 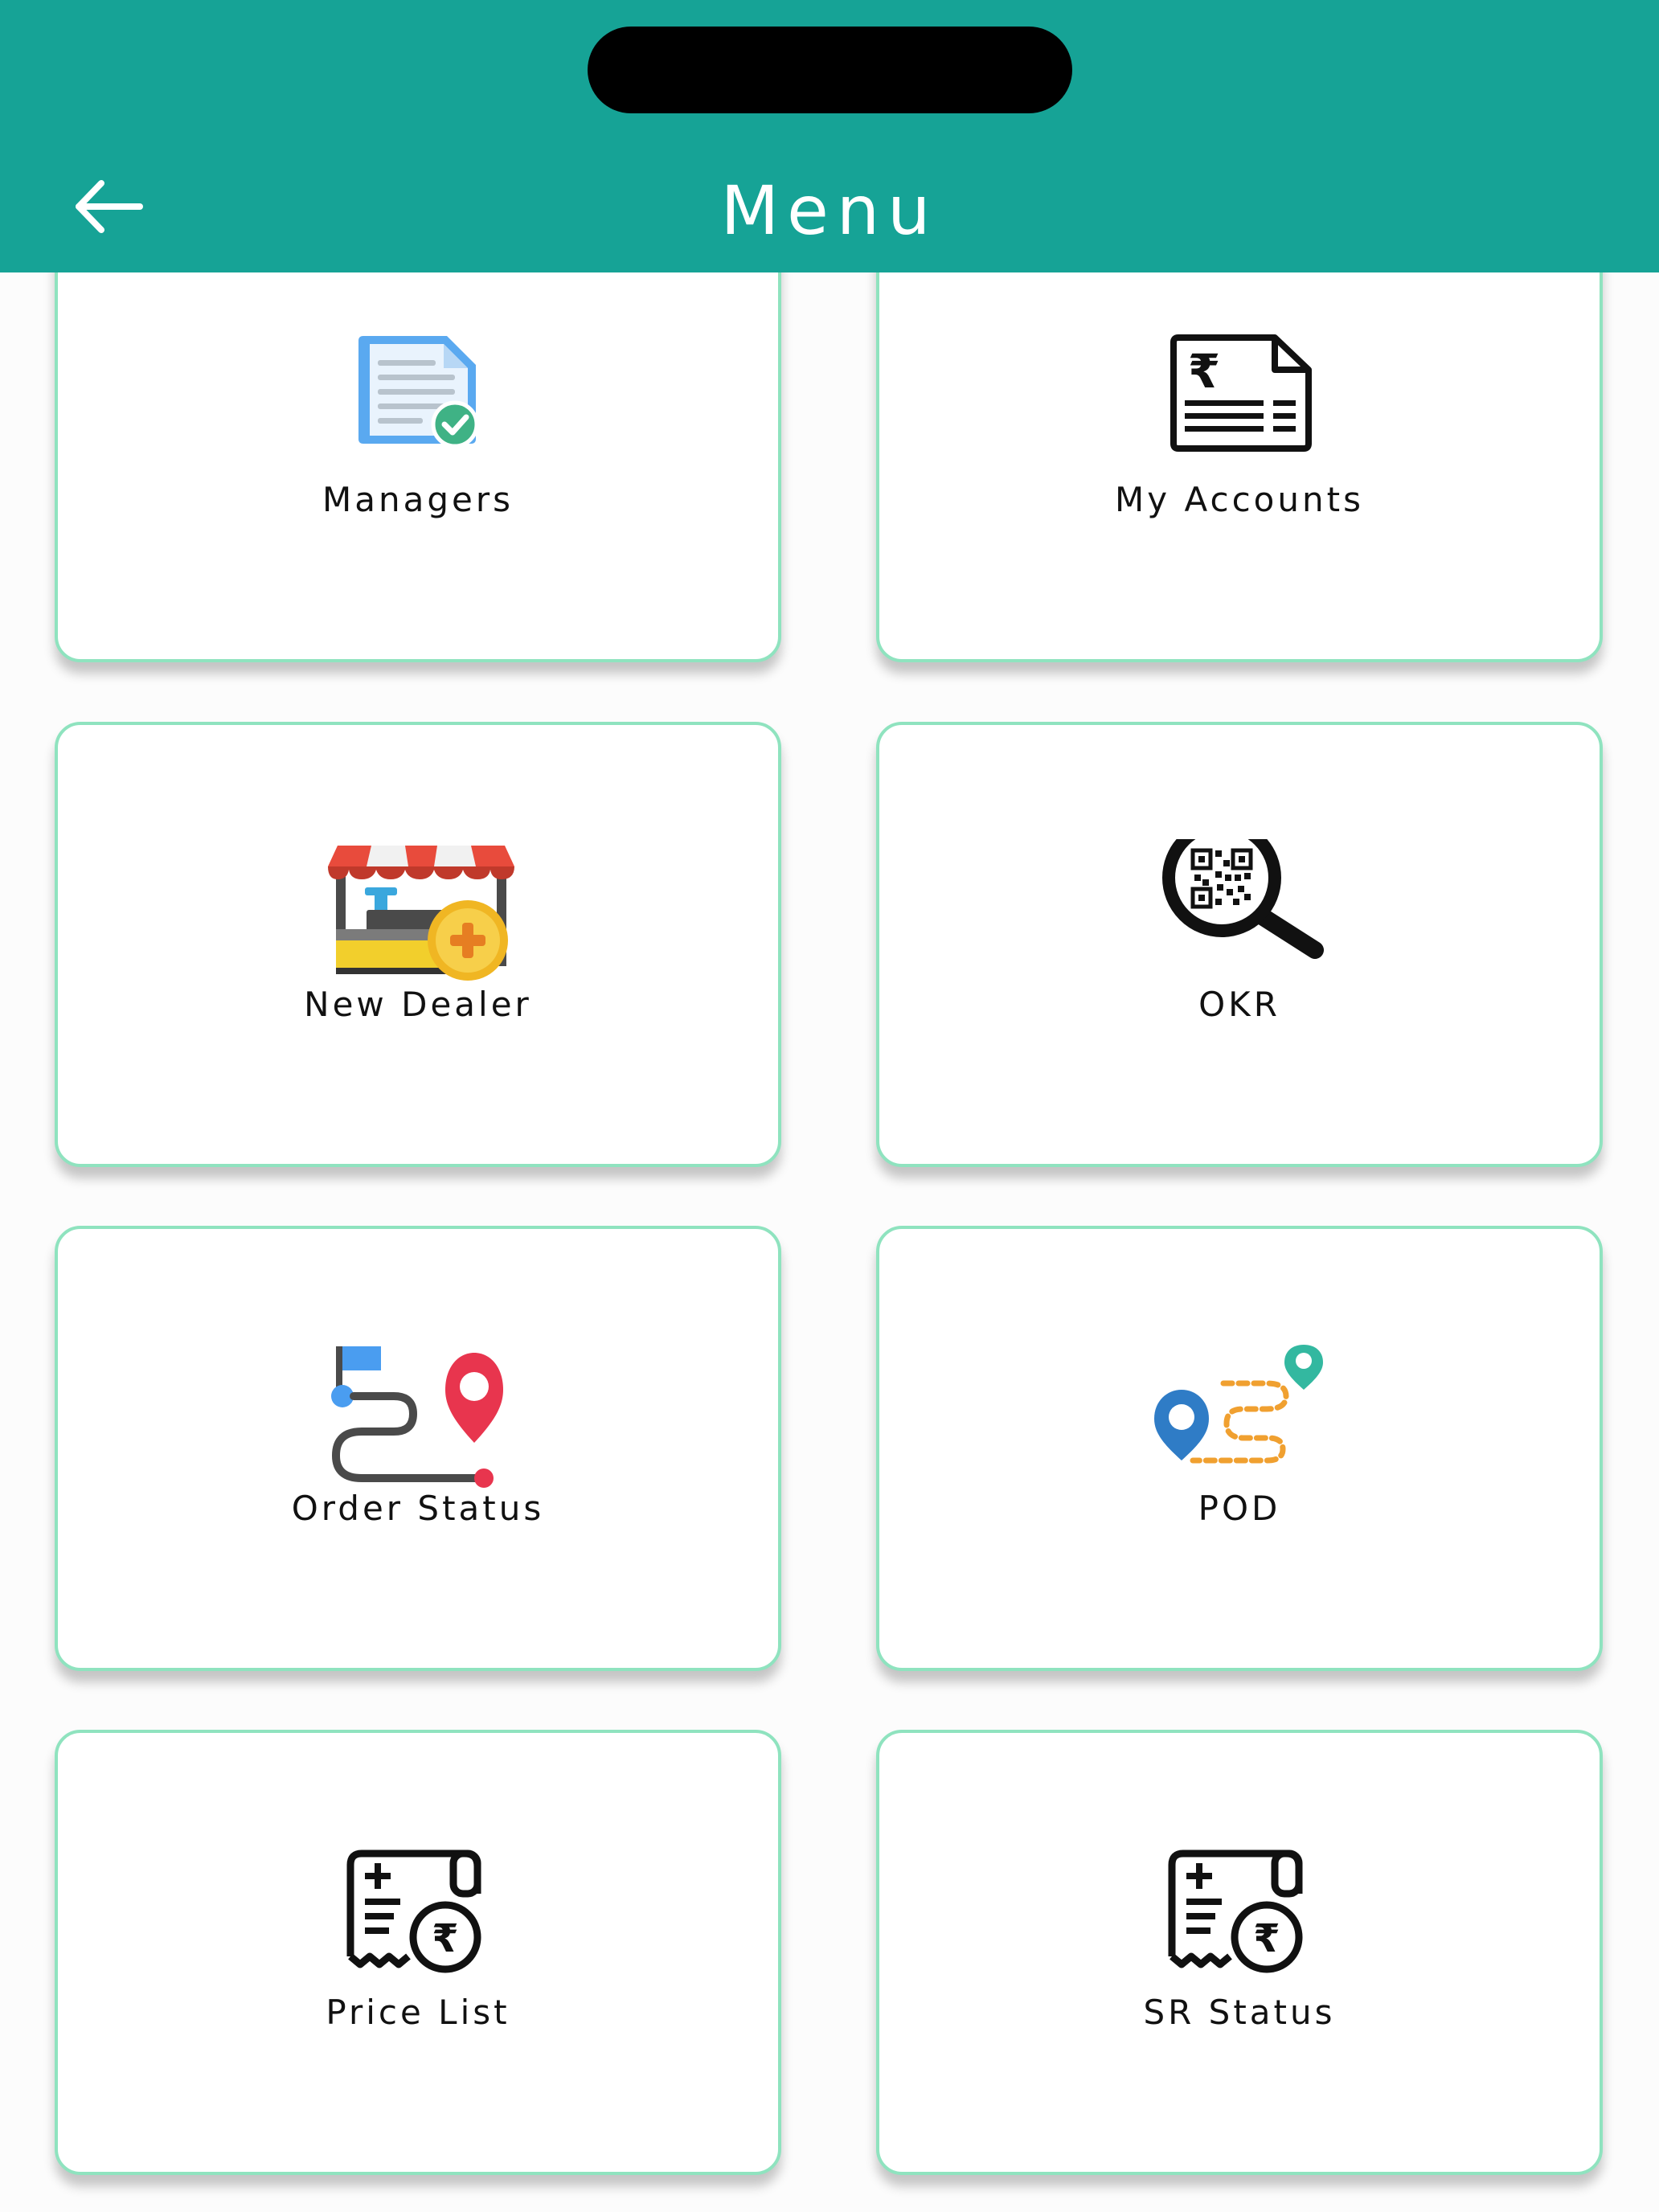 I want to click on route-pin-icon, so click(x=421, y=1415).